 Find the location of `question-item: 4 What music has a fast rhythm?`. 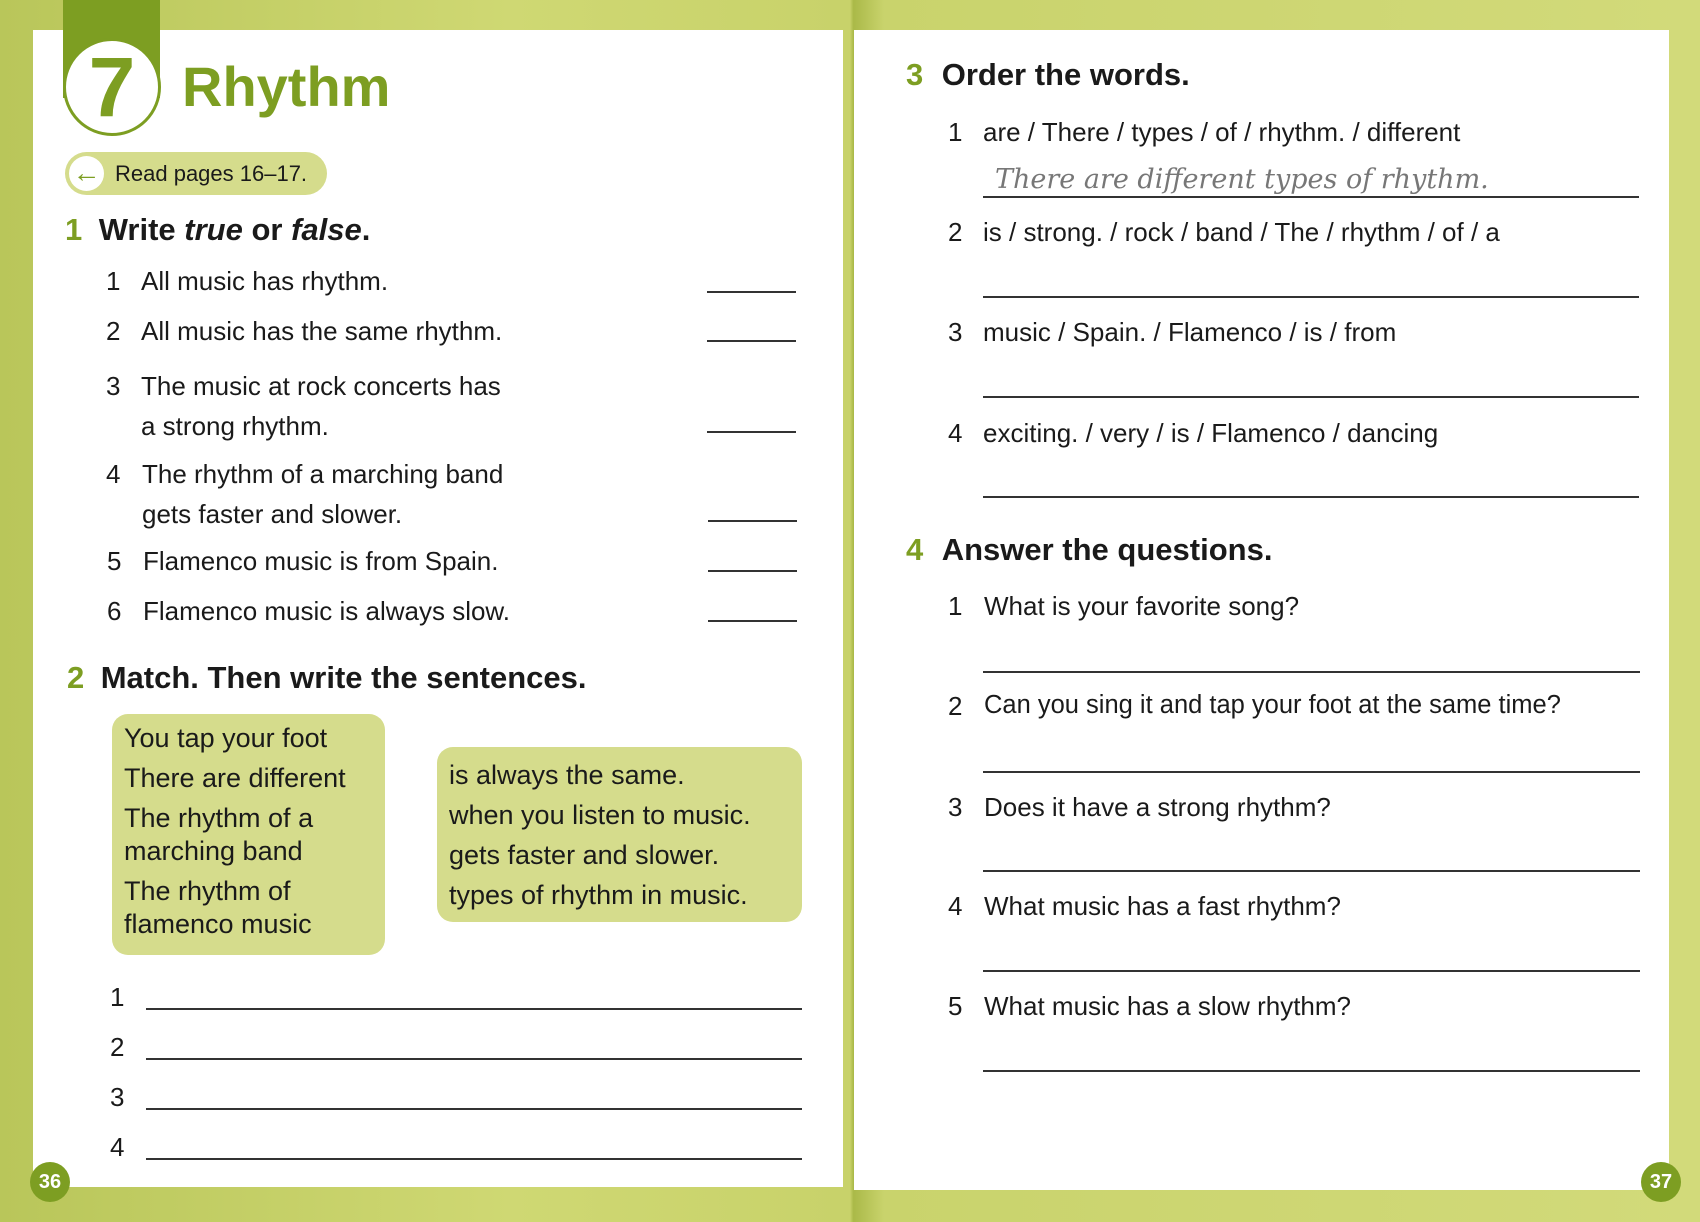

question-item: 4 What music has a fast rhythm? is located at coordinates (1144, 906).